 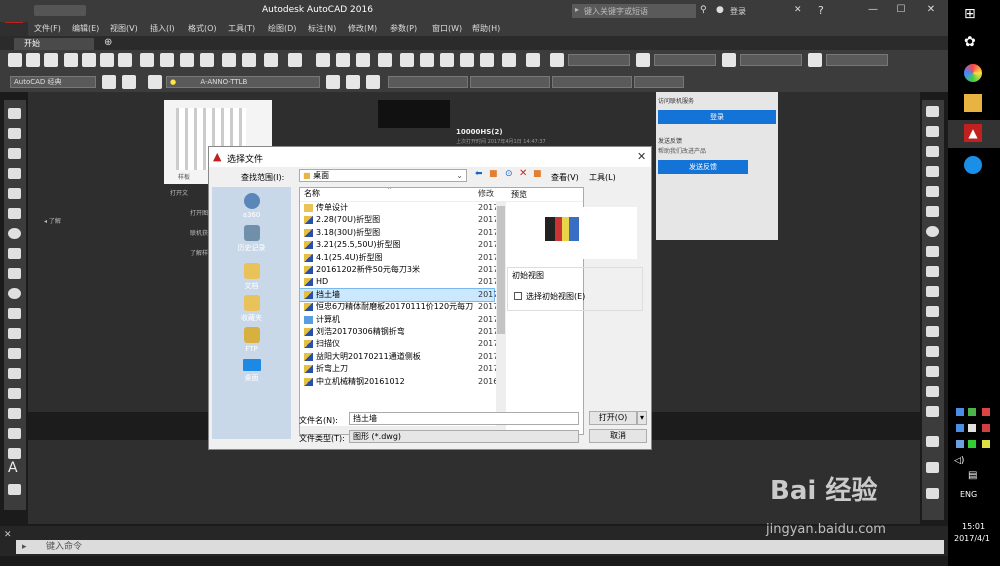 What do you see at coordinates (229, 60) in the screenshot?
I see `matchprop-icon` at bounding box center [229, 60].